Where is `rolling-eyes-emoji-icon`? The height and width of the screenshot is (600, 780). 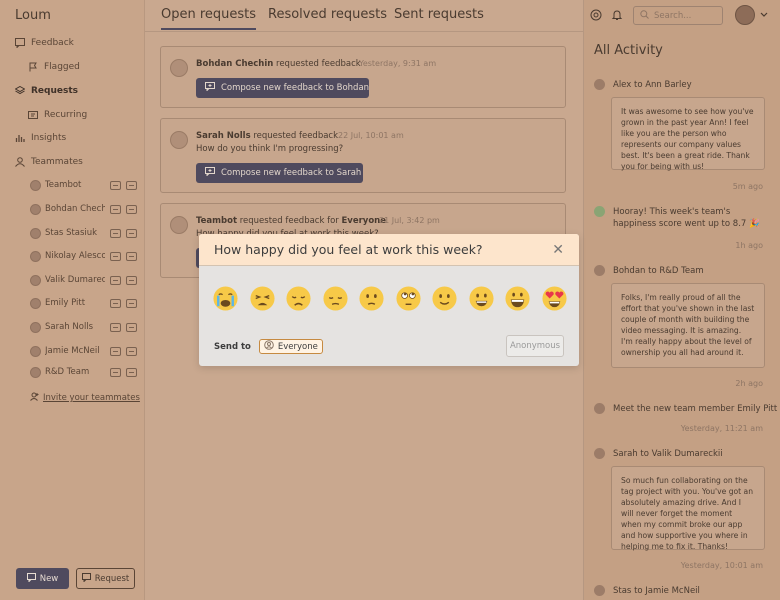
rolling-eyes-emoji-icon is located at coordinates (408, 298).